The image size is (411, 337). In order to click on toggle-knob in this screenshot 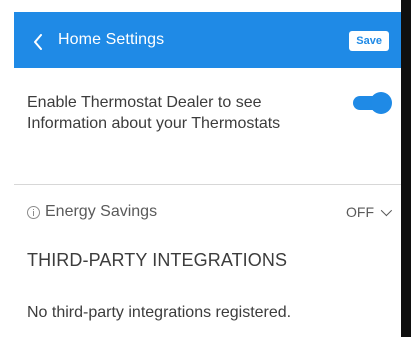, I will do `click(381, 103)`.